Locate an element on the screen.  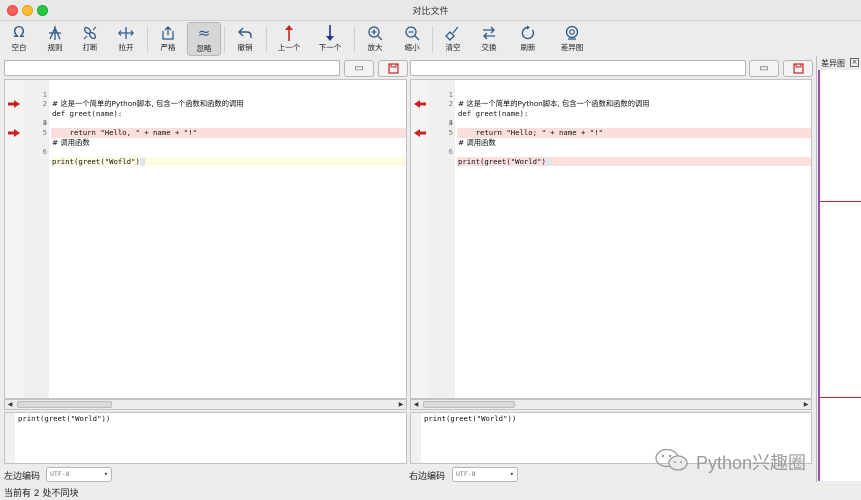
line-text: print(greet("World") is located at coordinates (502, 161).